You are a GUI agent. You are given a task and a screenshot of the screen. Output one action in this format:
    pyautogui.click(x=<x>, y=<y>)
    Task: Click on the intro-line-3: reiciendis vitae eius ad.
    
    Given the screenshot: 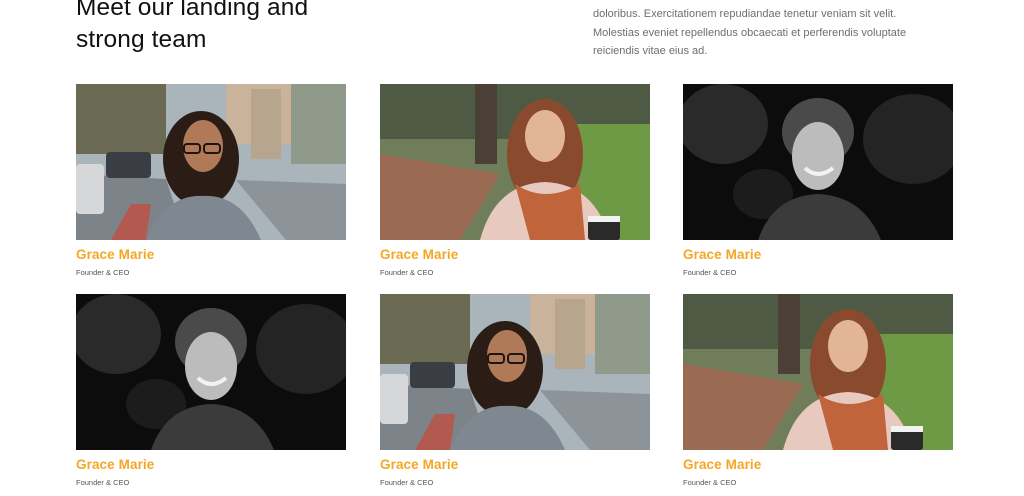 What is the action you would take?
    pyautogui.click(x=650, y=51)
    